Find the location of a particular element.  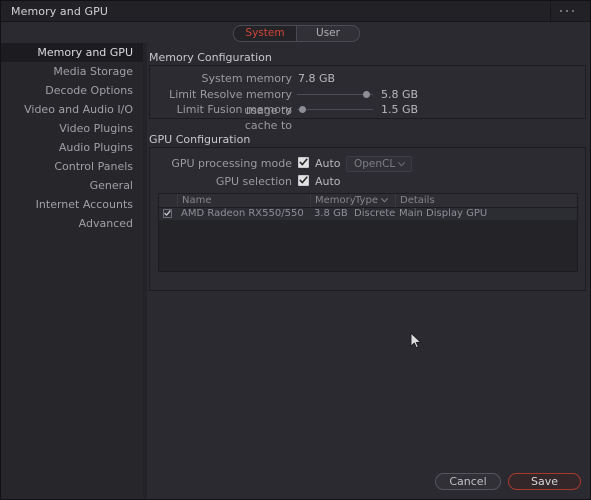

gpu-processing-mode-auto-checkbox is located at coordinates (303, 162).